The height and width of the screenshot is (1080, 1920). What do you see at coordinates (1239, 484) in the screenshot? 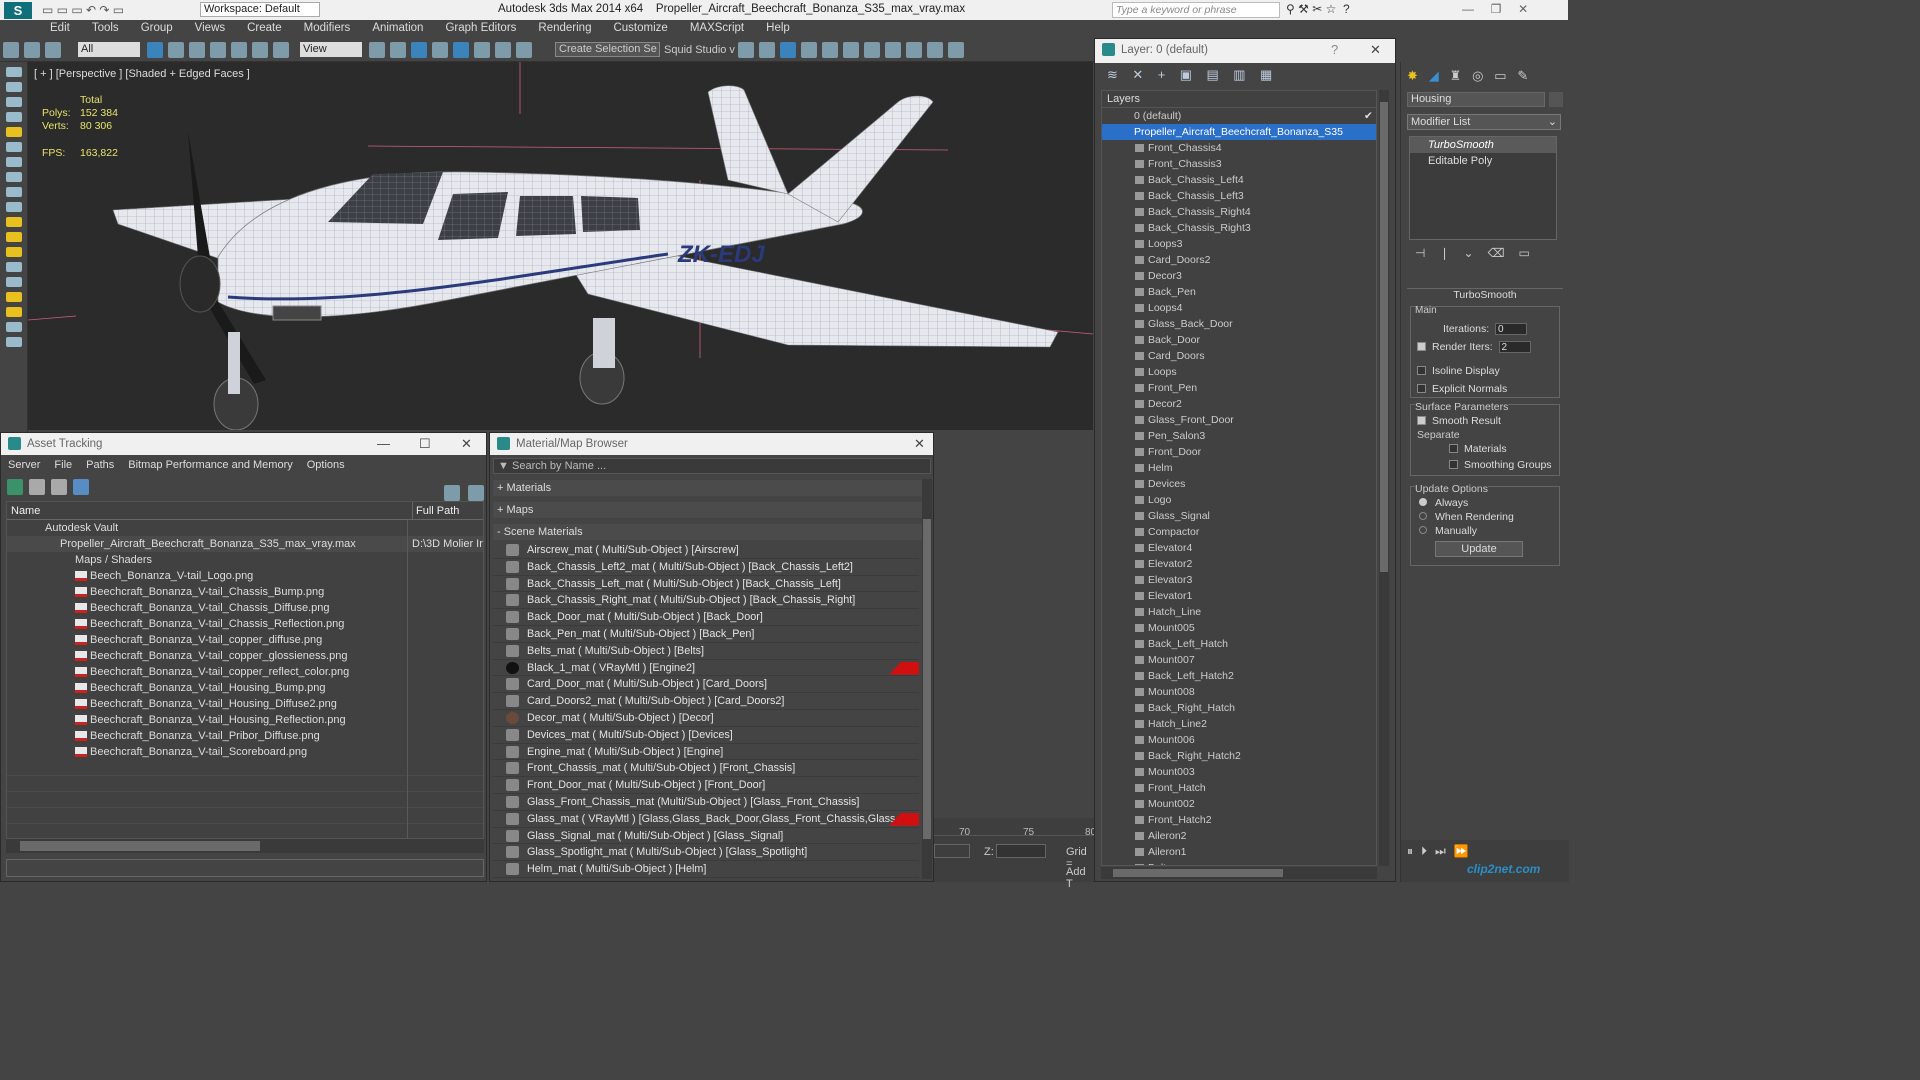
I see `layer-object-row: Devices` at bounding box center [1239, 484].